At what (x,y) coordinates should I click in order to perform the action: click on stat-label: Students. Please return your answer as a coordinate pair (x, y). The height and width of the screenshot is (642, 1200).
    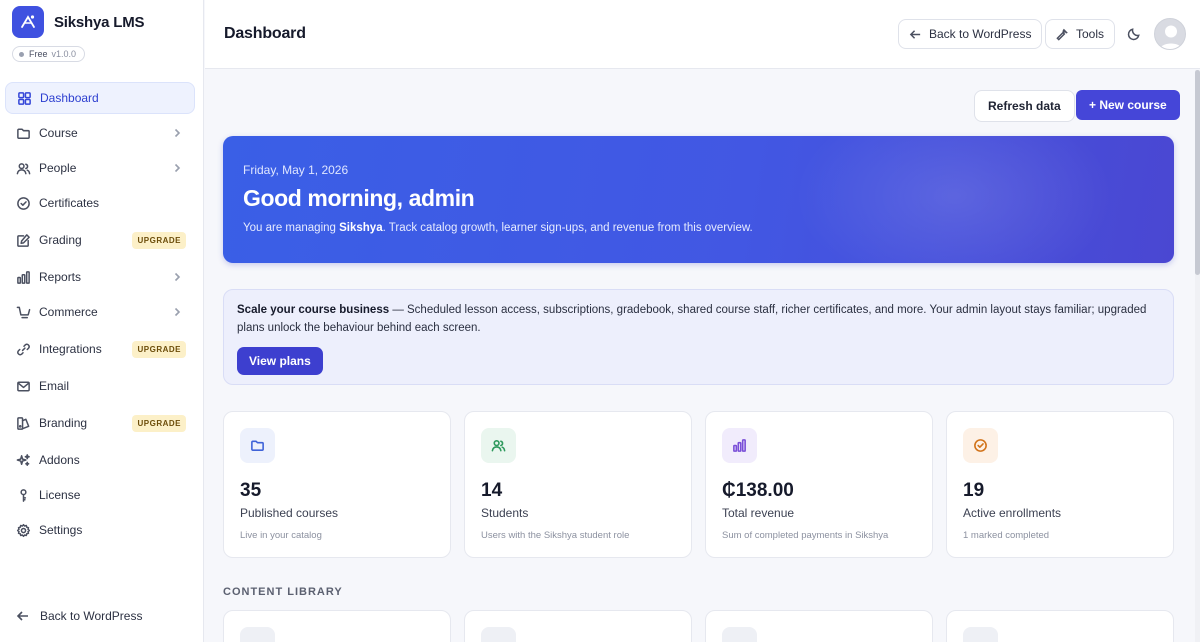
    Looking at the image, I should click on (505, 513).